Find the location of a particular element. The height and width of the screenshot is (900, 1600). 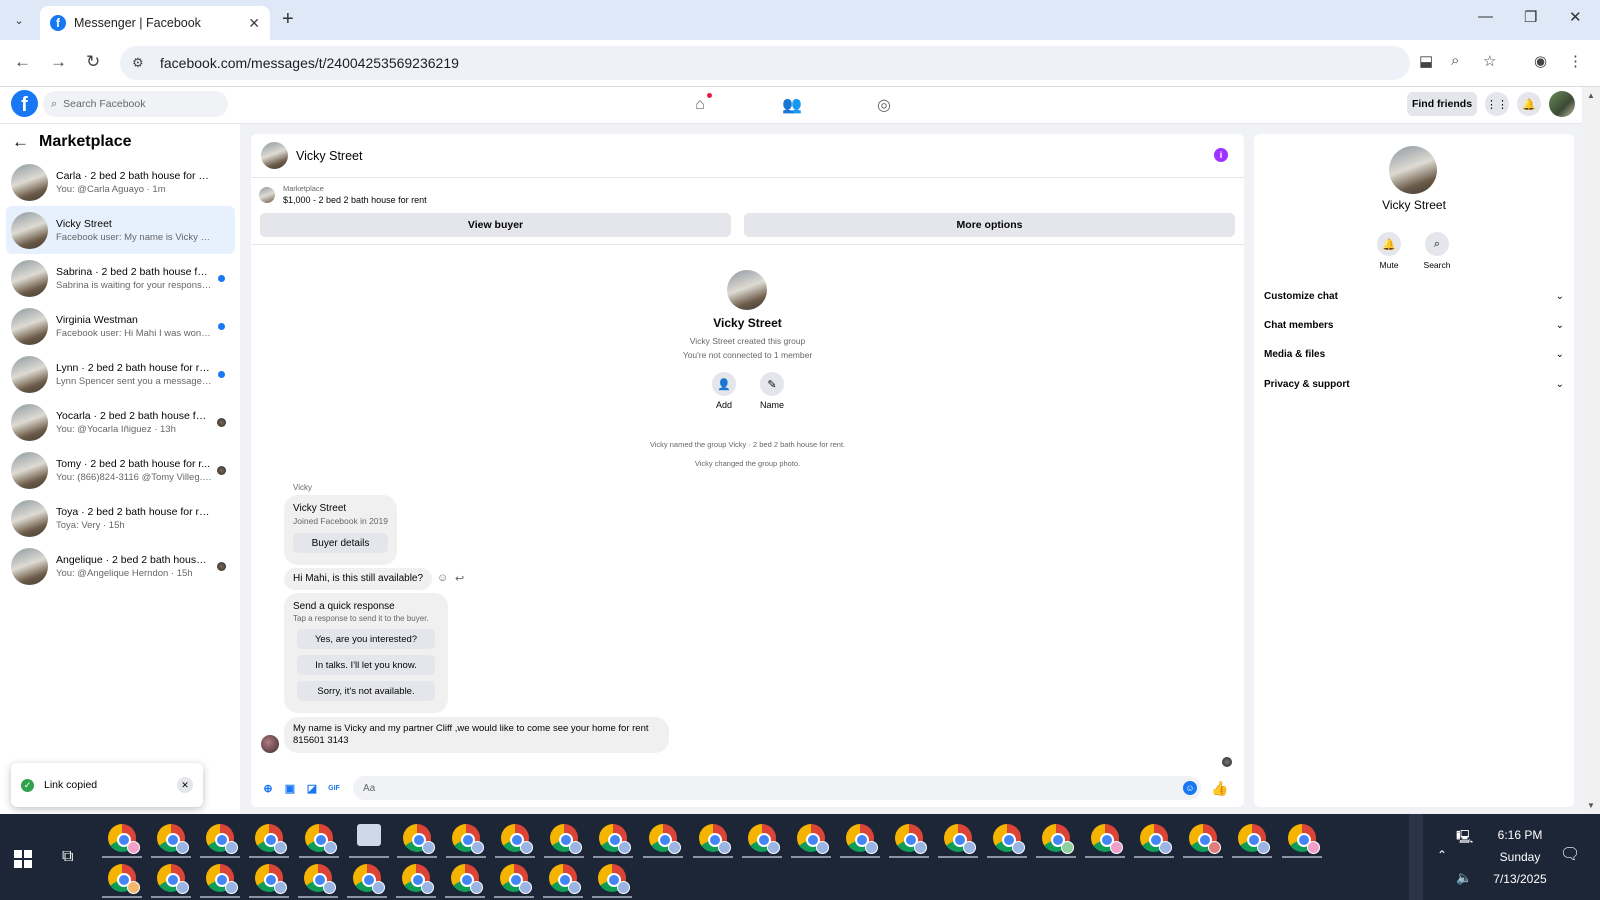

reload-icon: ↻ is located at coordinates (93, 62).